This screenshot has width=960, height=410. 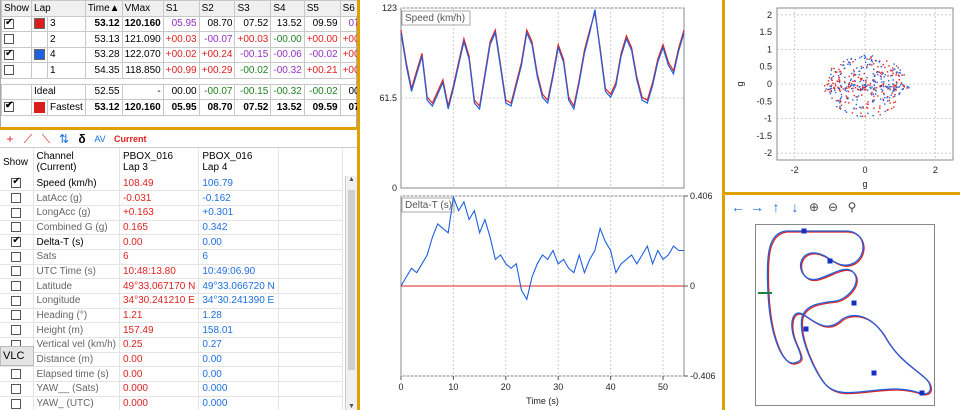 What do you see at coordinates (172, 301) in the screenshot?
I see `channel-row: Longitude 34°30.241210 E 34°30.241390 E` at bounding box center [172, 301].